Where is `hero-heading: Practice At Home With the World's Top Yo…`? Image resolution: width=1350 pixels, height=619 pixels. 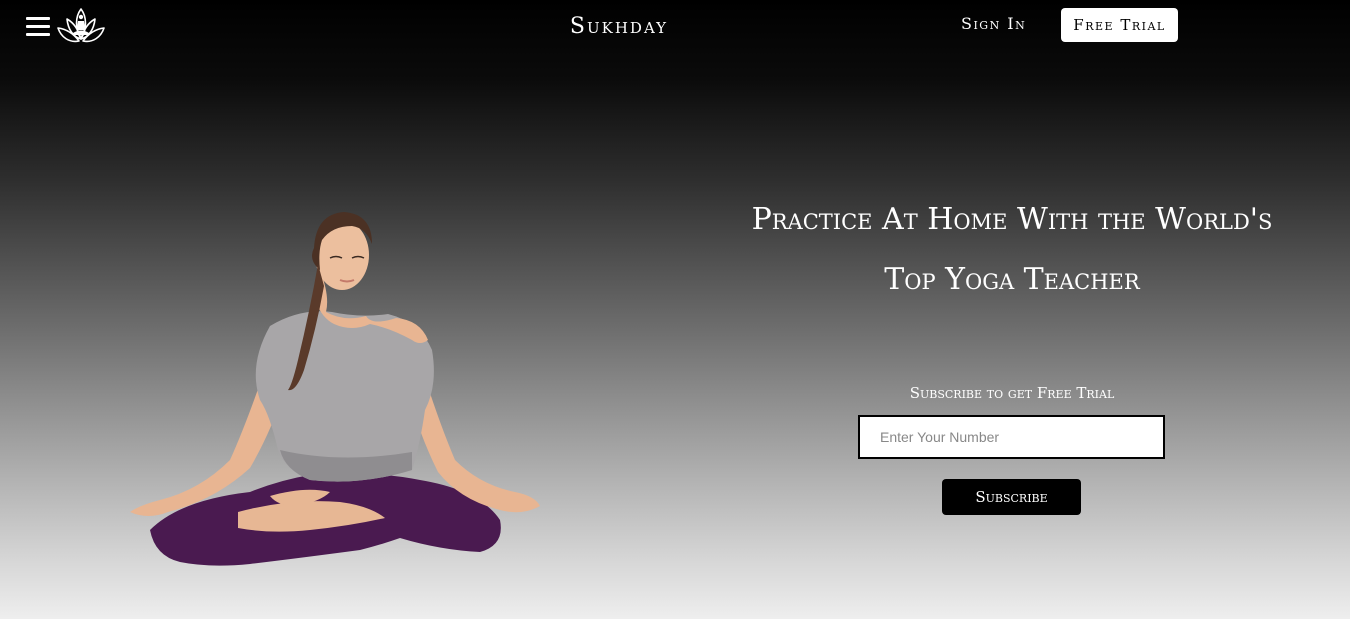 hero-heading: Practice At Home With the World's Top Yo… is located at coordinates (1012, 250).